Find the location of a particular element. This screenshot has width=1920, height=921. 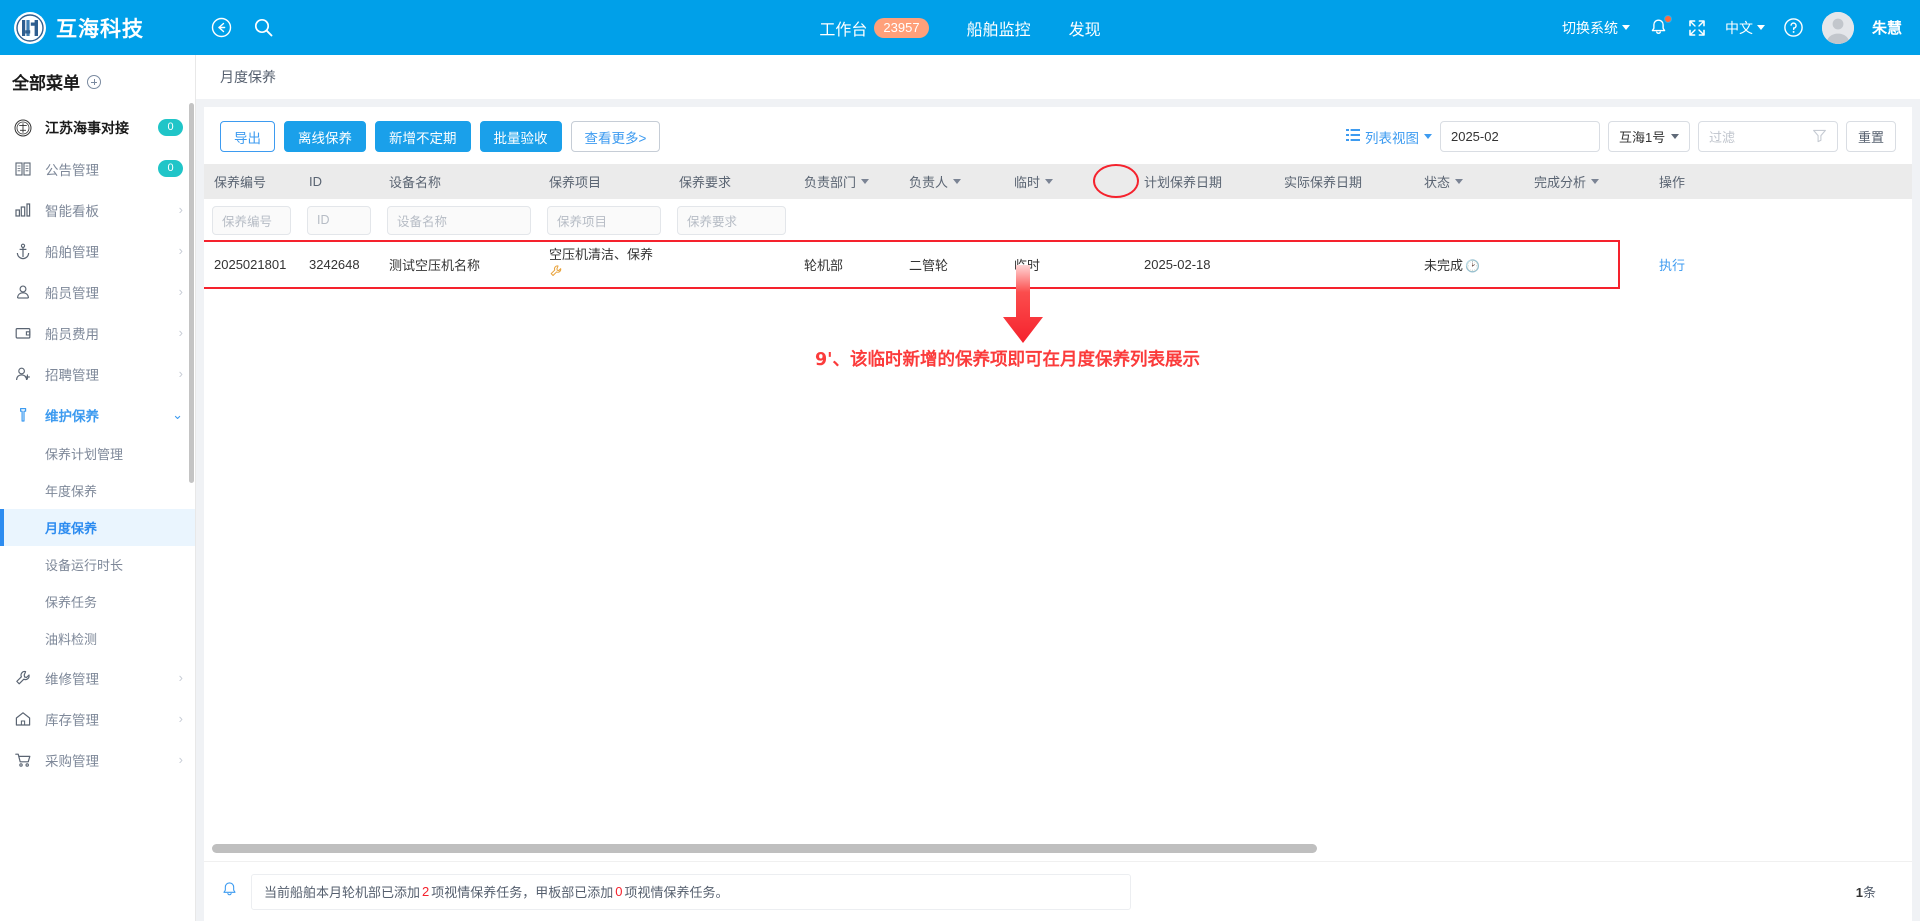

sidebar-scrollbar is located at coordinates (191, 293).